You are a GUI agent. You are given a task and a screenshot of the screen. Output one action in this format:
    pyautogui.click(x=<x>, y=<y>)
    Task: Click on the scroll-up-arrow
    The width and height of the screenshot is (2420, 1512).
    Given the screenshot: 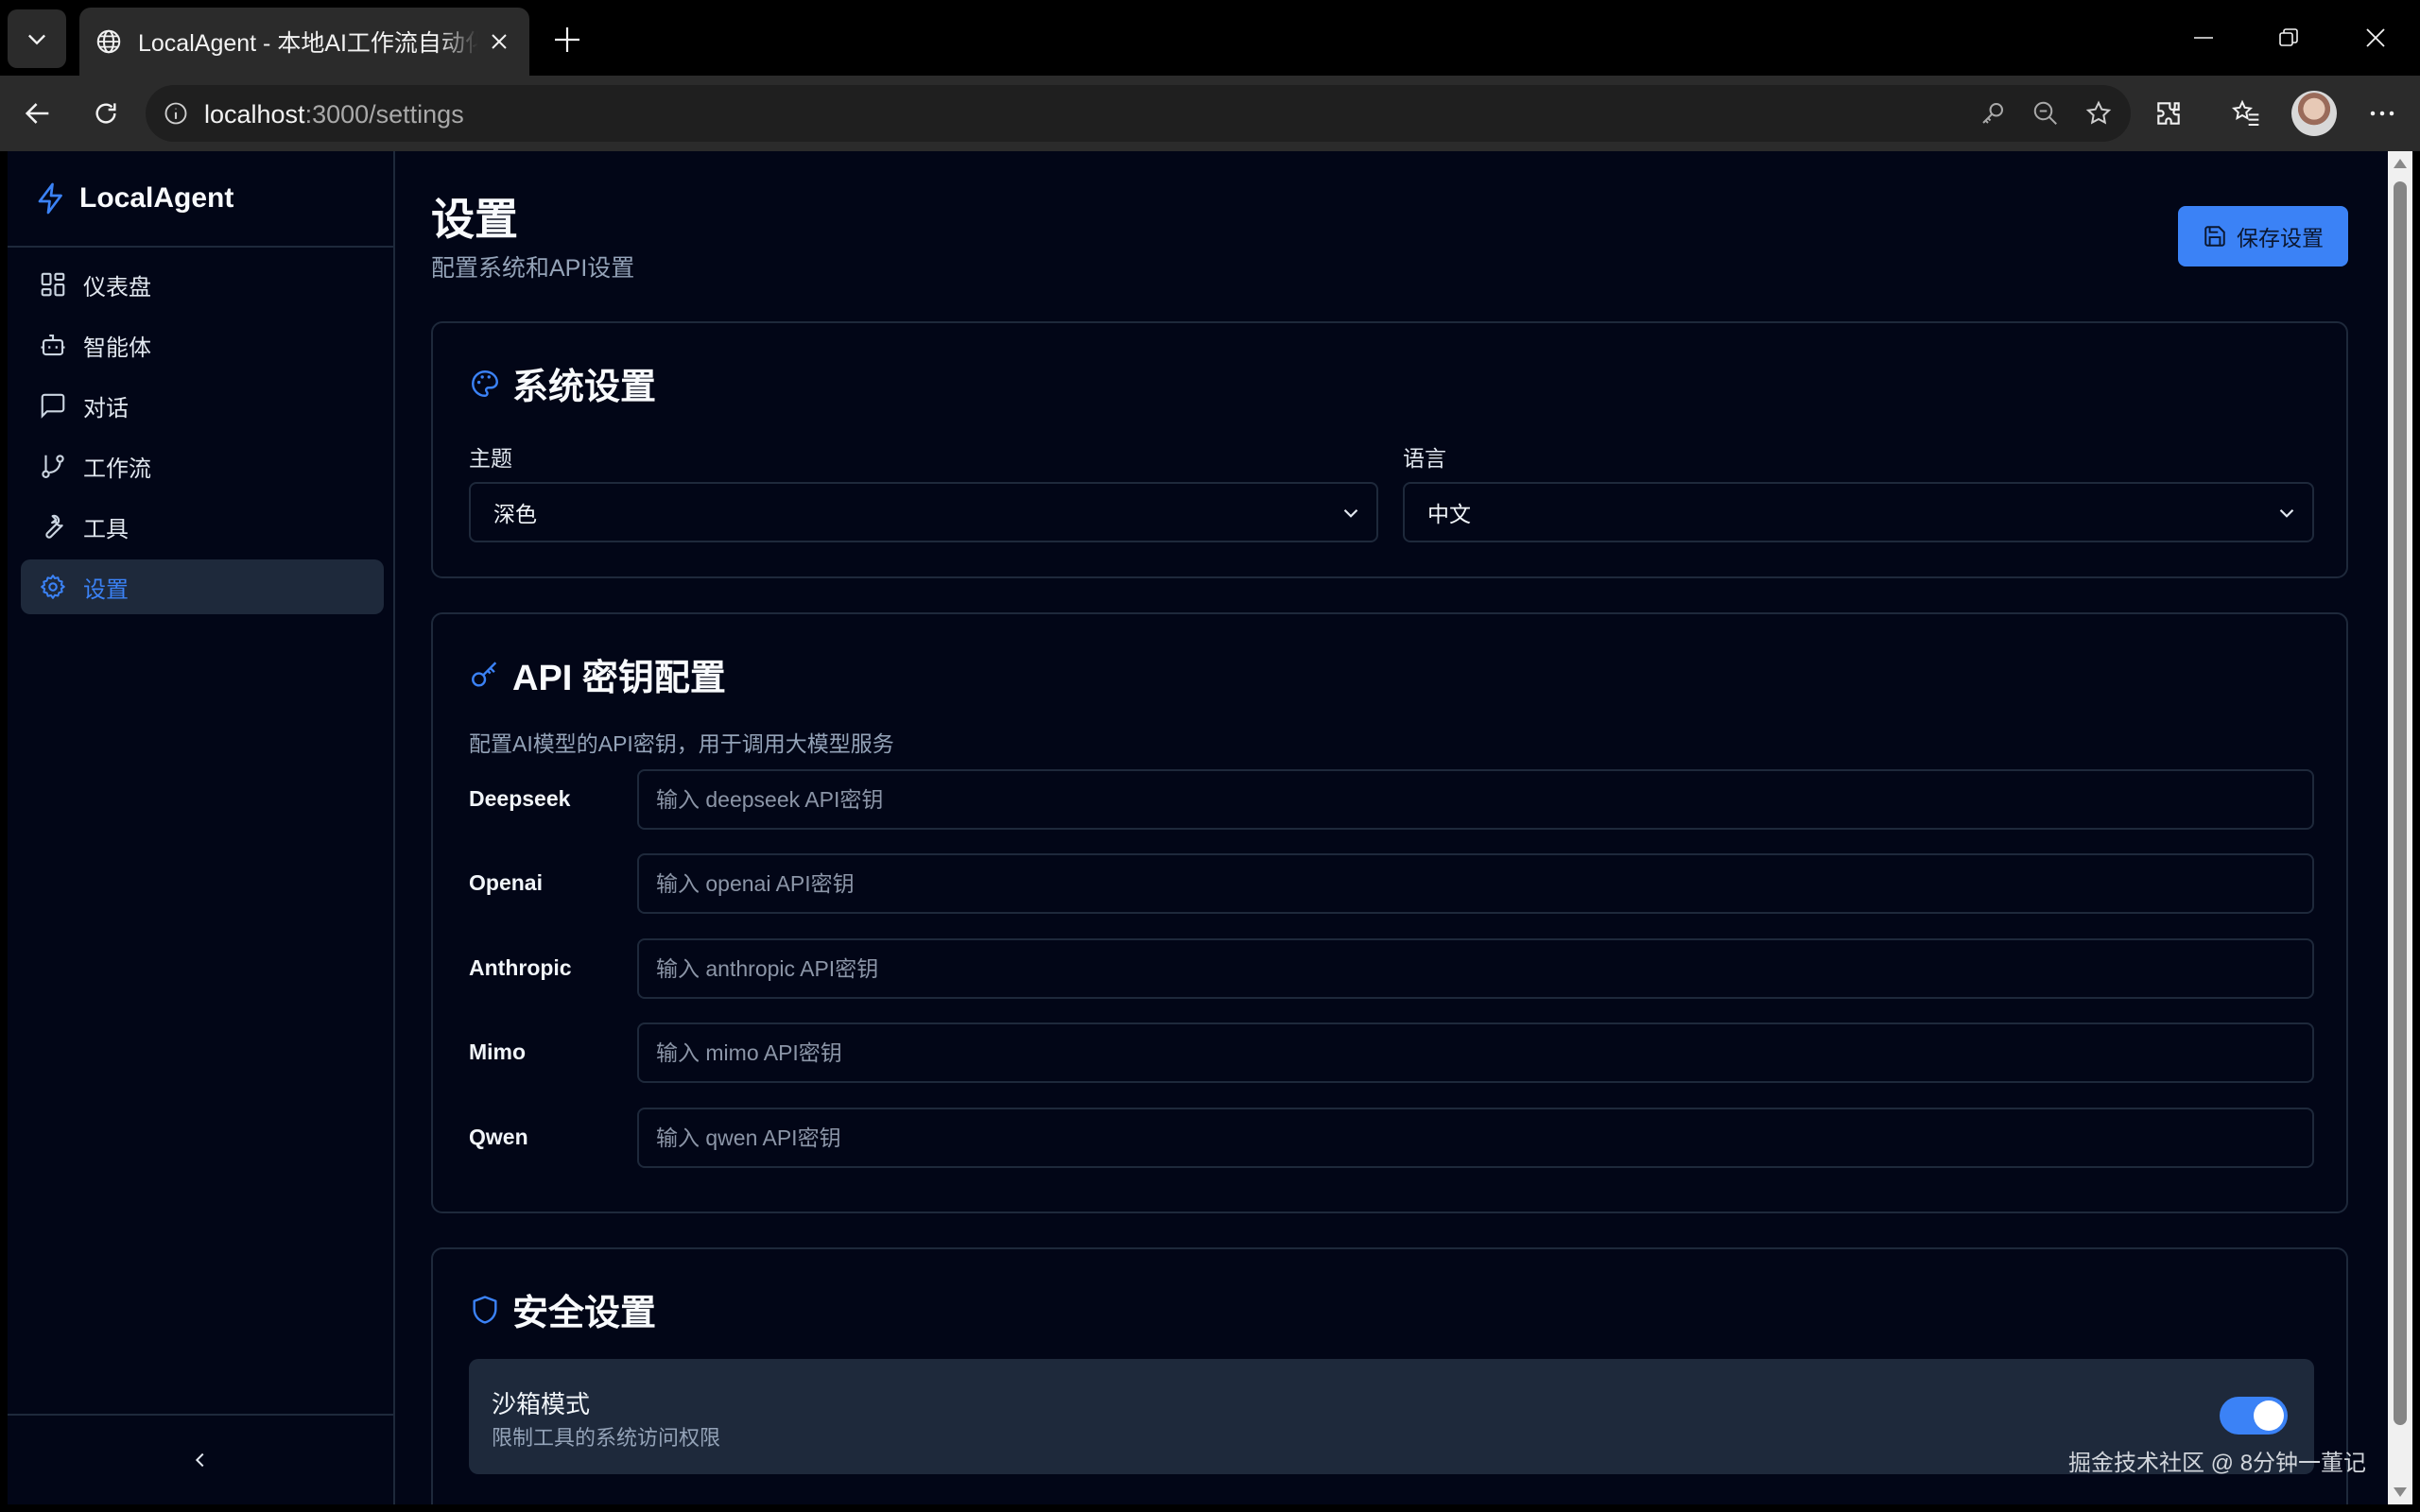 What is the action you would take?
    pyautogui.click(x=2401, y=163)
    